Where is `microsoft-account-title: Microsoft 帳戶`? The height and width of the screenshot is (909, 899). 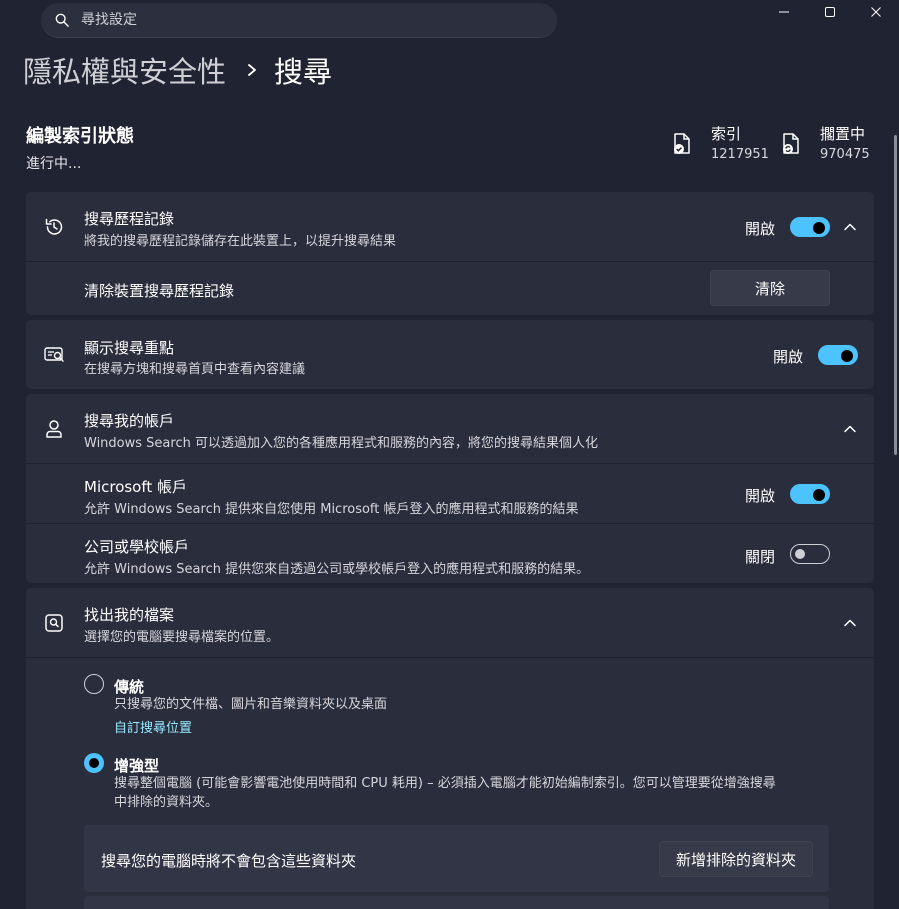
microsoft-account-title: Microsoft 帳戶 is located at coordinates (136, 487).